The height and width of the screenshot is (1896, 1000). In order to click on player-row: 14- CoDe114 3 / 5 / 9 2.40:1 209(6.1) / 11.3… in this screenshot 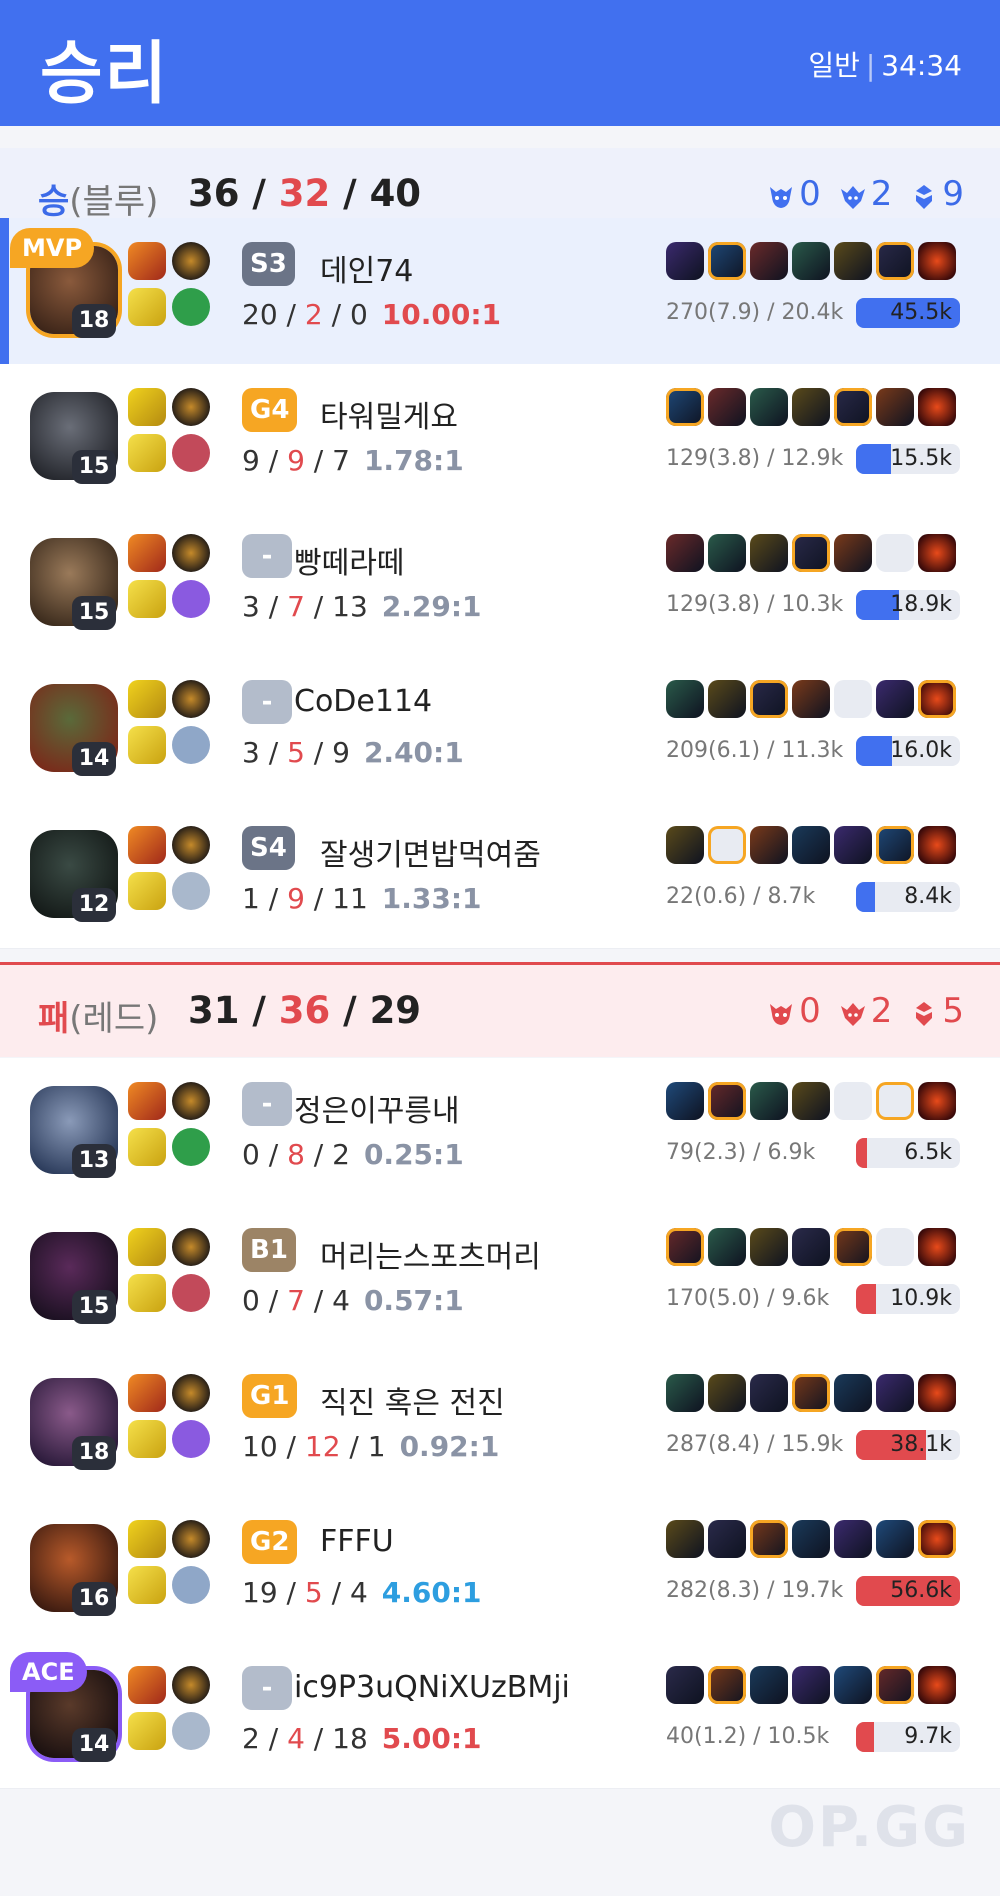, I will do `click(500, 729)`.